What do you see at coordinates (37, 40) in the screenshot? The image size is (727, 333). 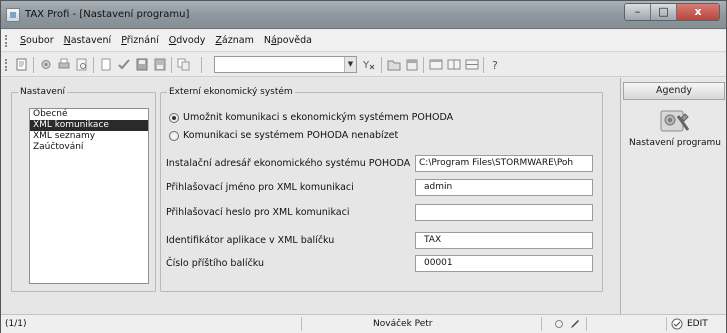 I see `menu-soubor: Soubor` at bounding box center [37, 40].